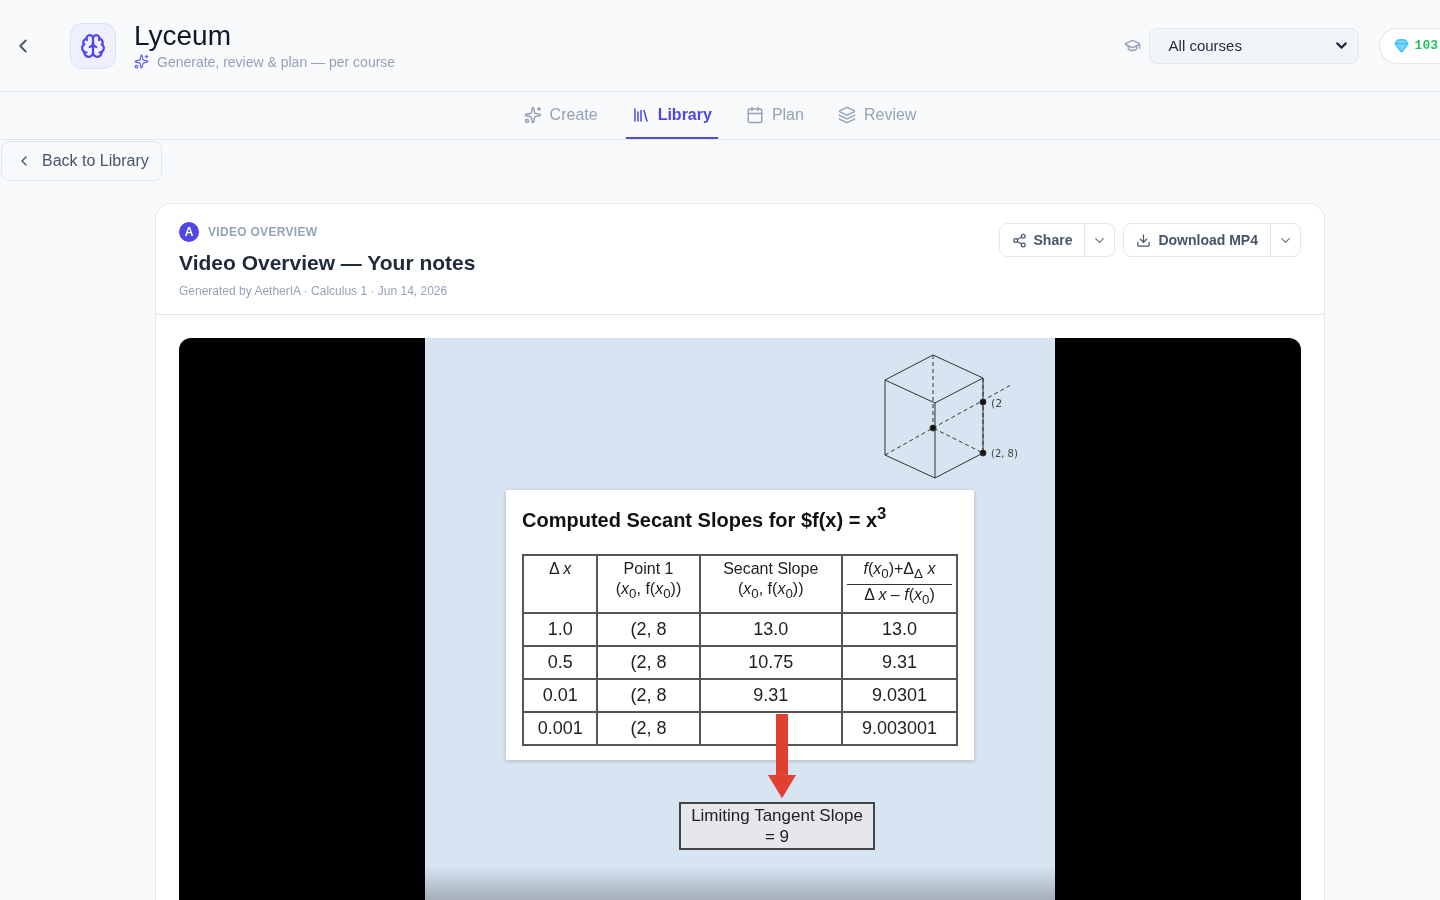 This screenshot has width=1440, height=900. Describe the element at coordinates (899, 583) in the screenshot. I see `table-header: f(x$_{0}$)+Δ$_{Δ}$ x Δ x – f(x$_{0}$)` at that location.